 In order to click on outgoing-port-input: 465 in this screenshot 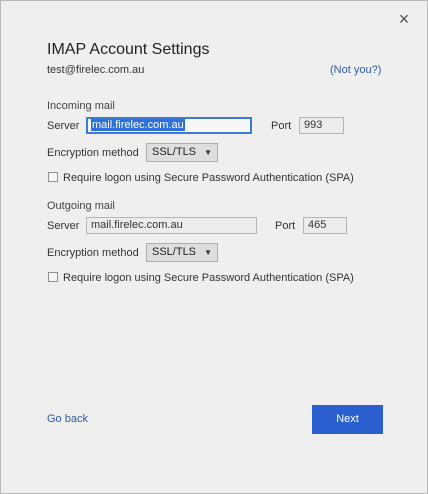, I will do `click(325, 225)`.